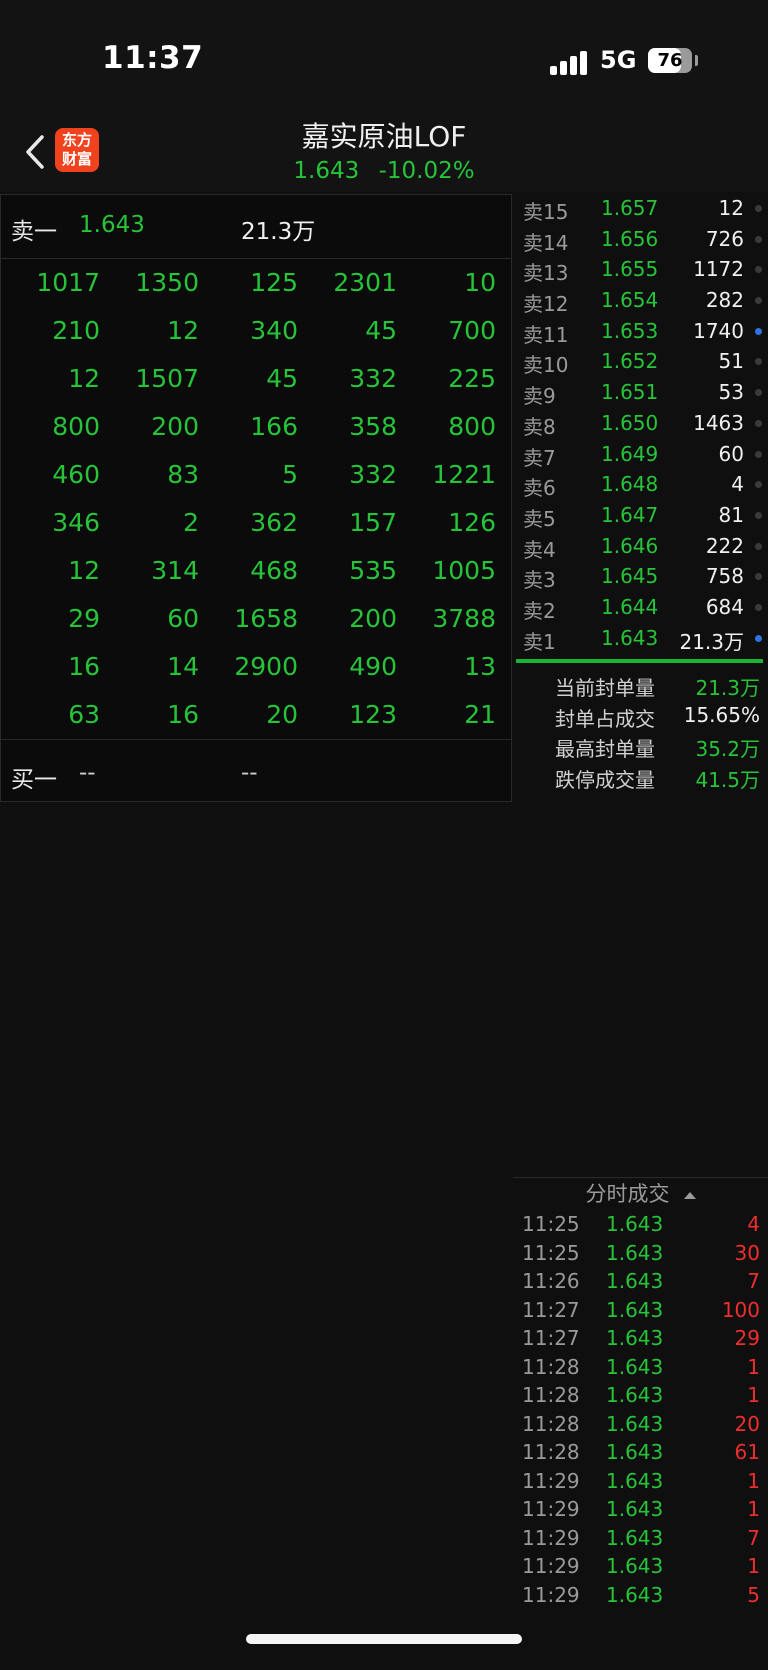  Describe the element at coordinates (183, 618) in the screenshot. I see `queue-cell: 60` at that location.